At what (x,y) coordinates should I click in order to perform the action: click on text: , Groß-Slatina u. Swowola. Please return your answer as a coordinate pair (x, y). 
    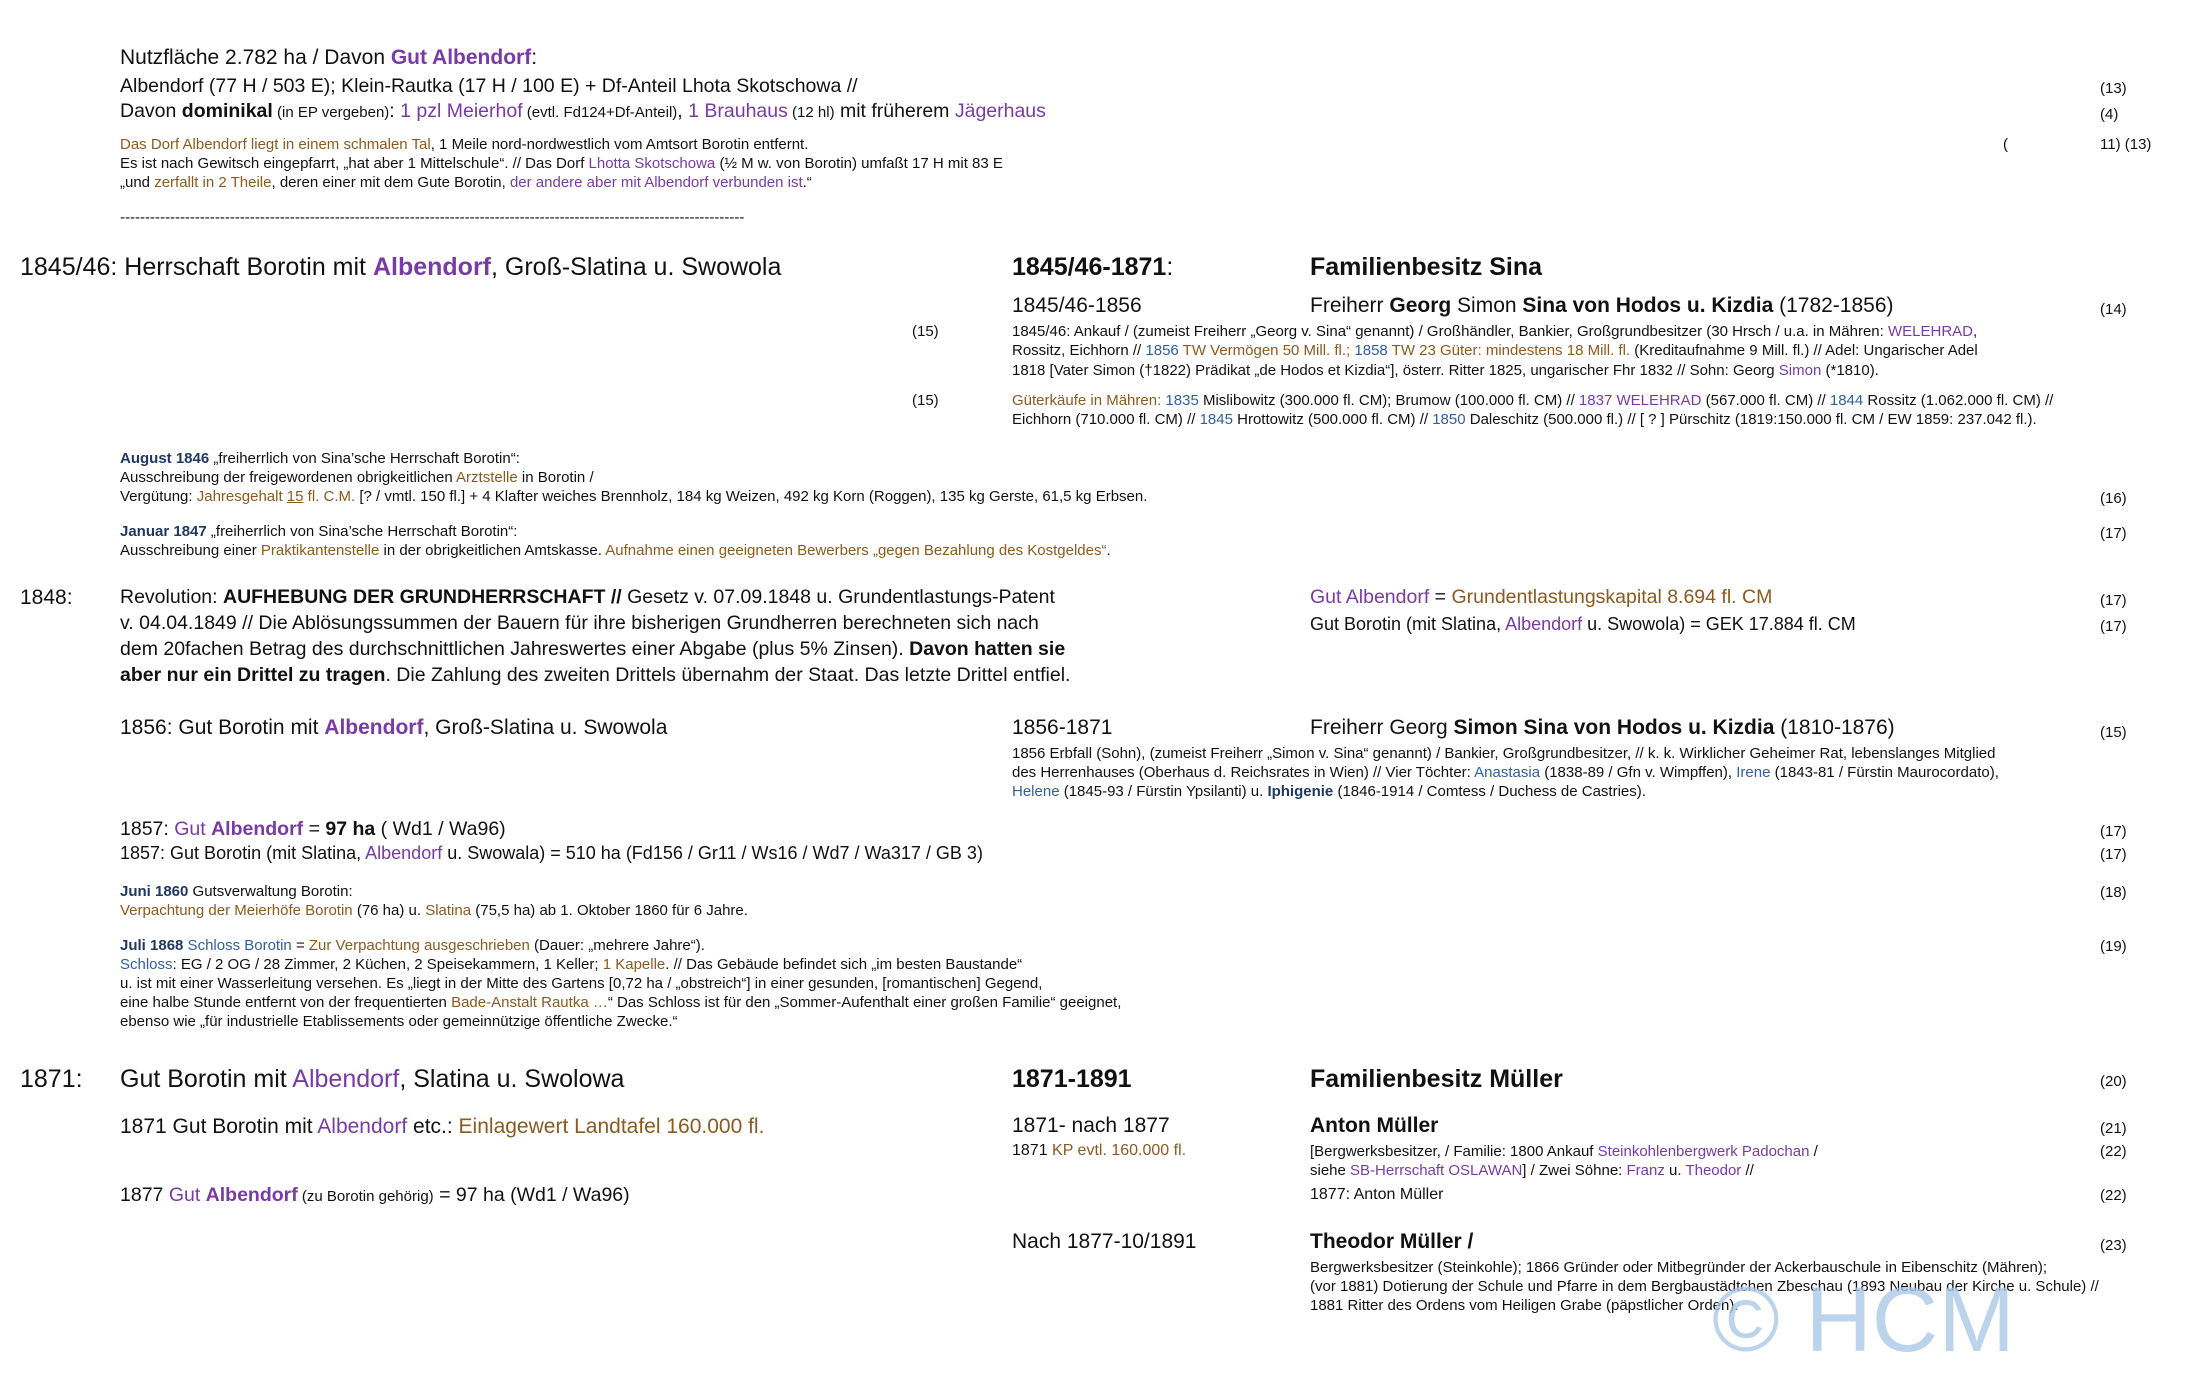
    Looking at the image, I should click on (545, 727).